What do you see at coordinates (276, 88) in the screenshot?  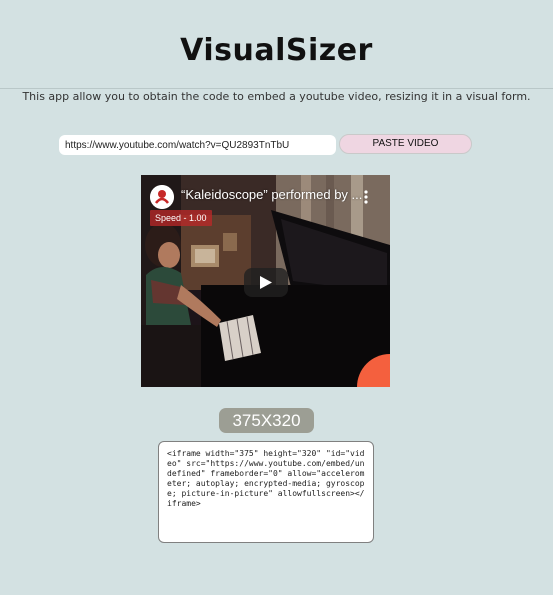 I see `header-divider` at bounding box center [276, 88].